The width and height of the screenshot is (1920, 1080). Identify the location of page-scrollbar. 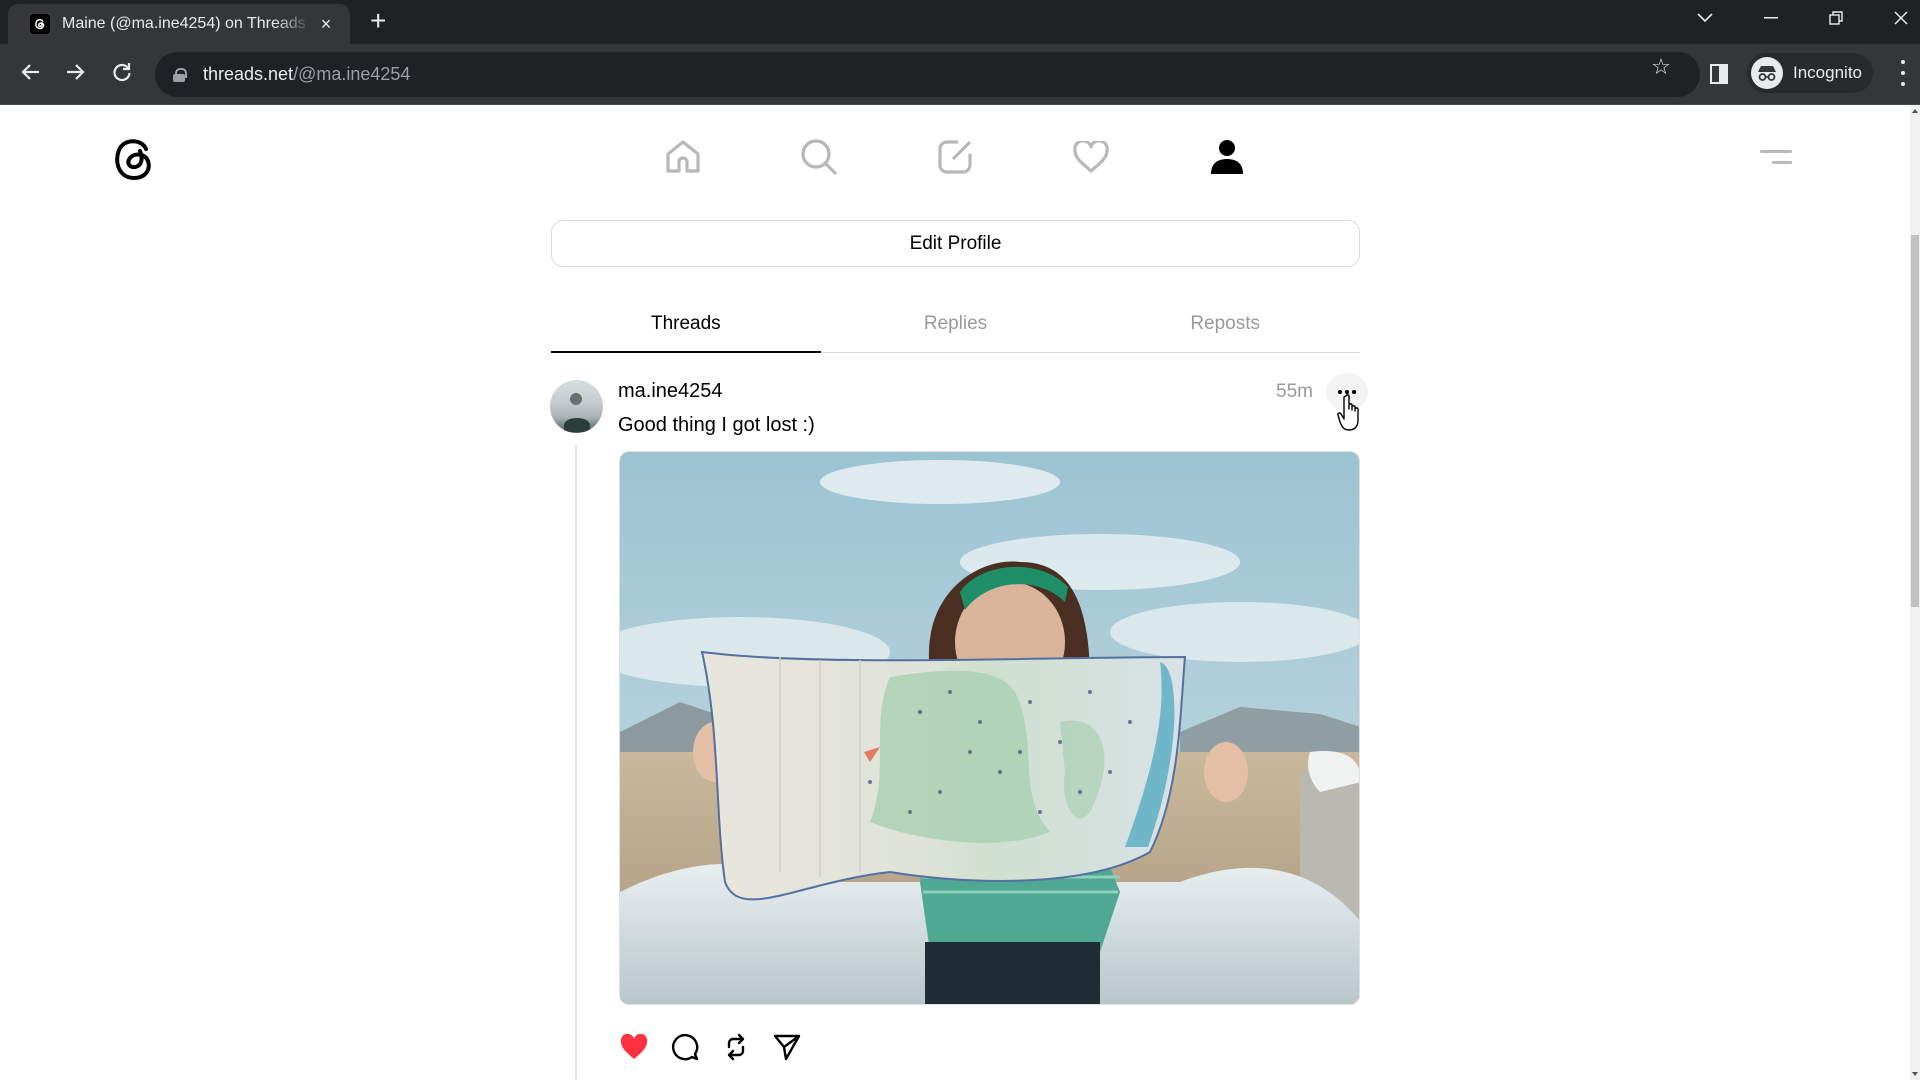
(1915, 592).